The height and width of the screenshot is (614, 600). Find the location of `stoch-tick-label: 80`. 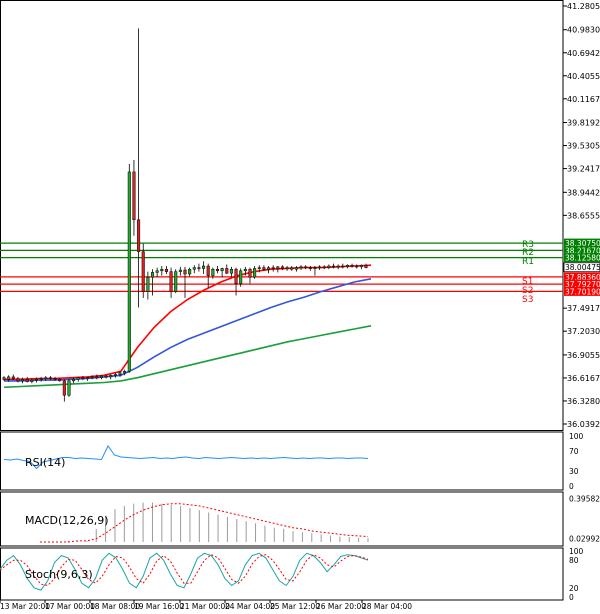

stoch-tick-label: 80 is located at coordinates (574, 560).